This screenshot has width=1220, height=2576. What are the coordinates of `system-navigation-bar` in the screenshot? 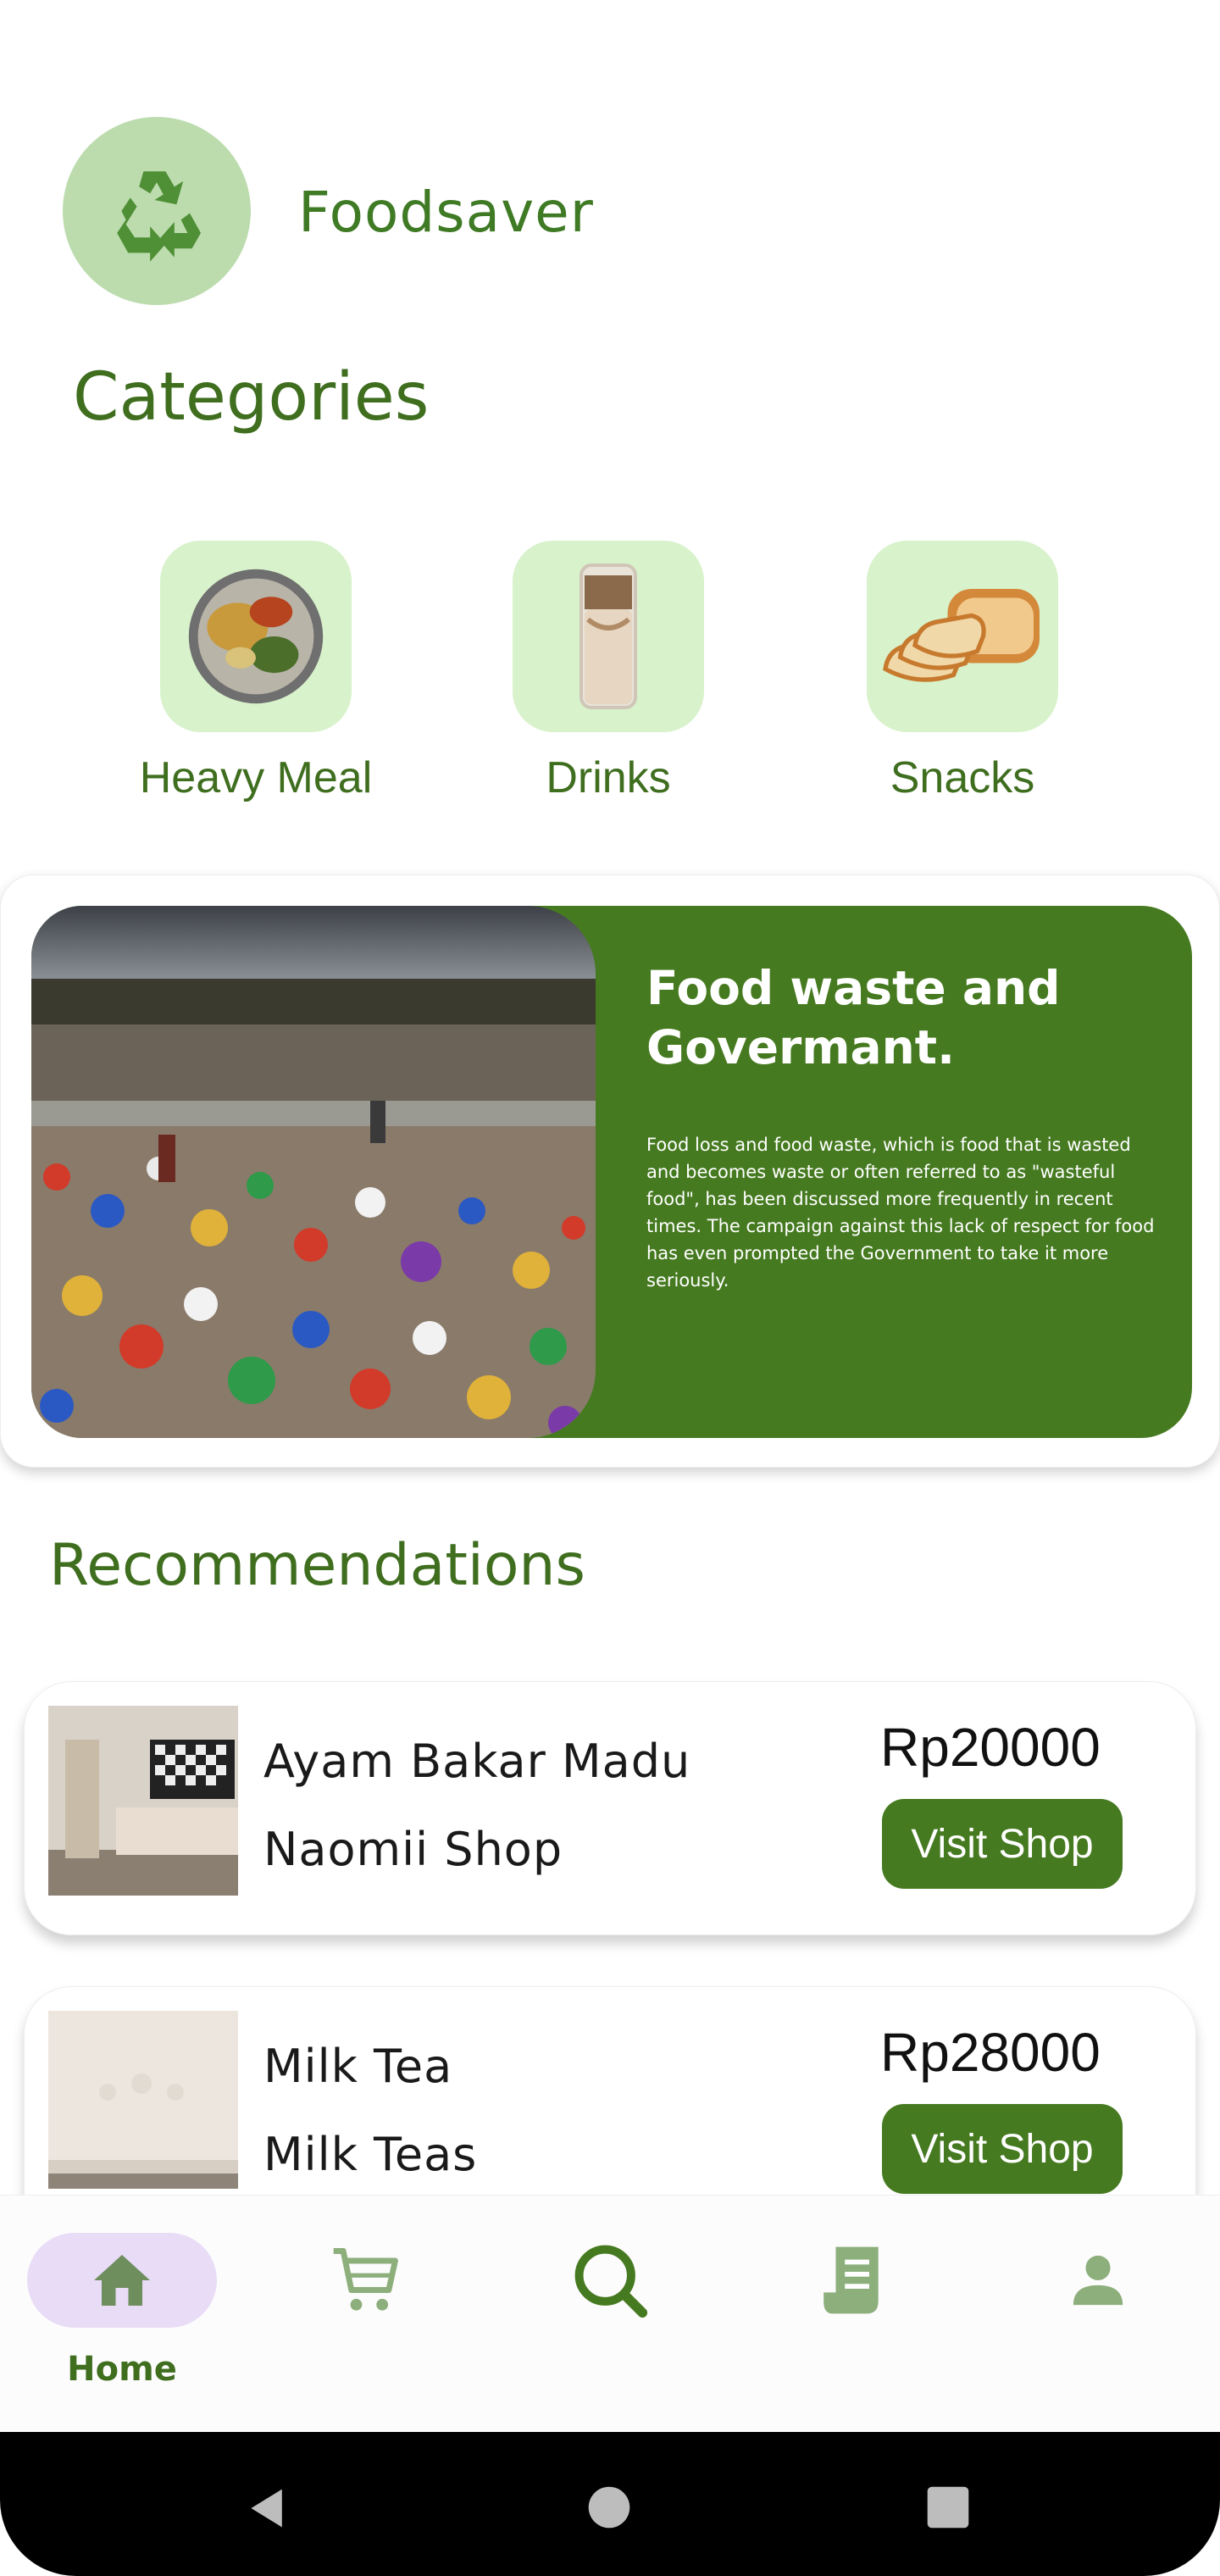 It's located at (610, 2504).